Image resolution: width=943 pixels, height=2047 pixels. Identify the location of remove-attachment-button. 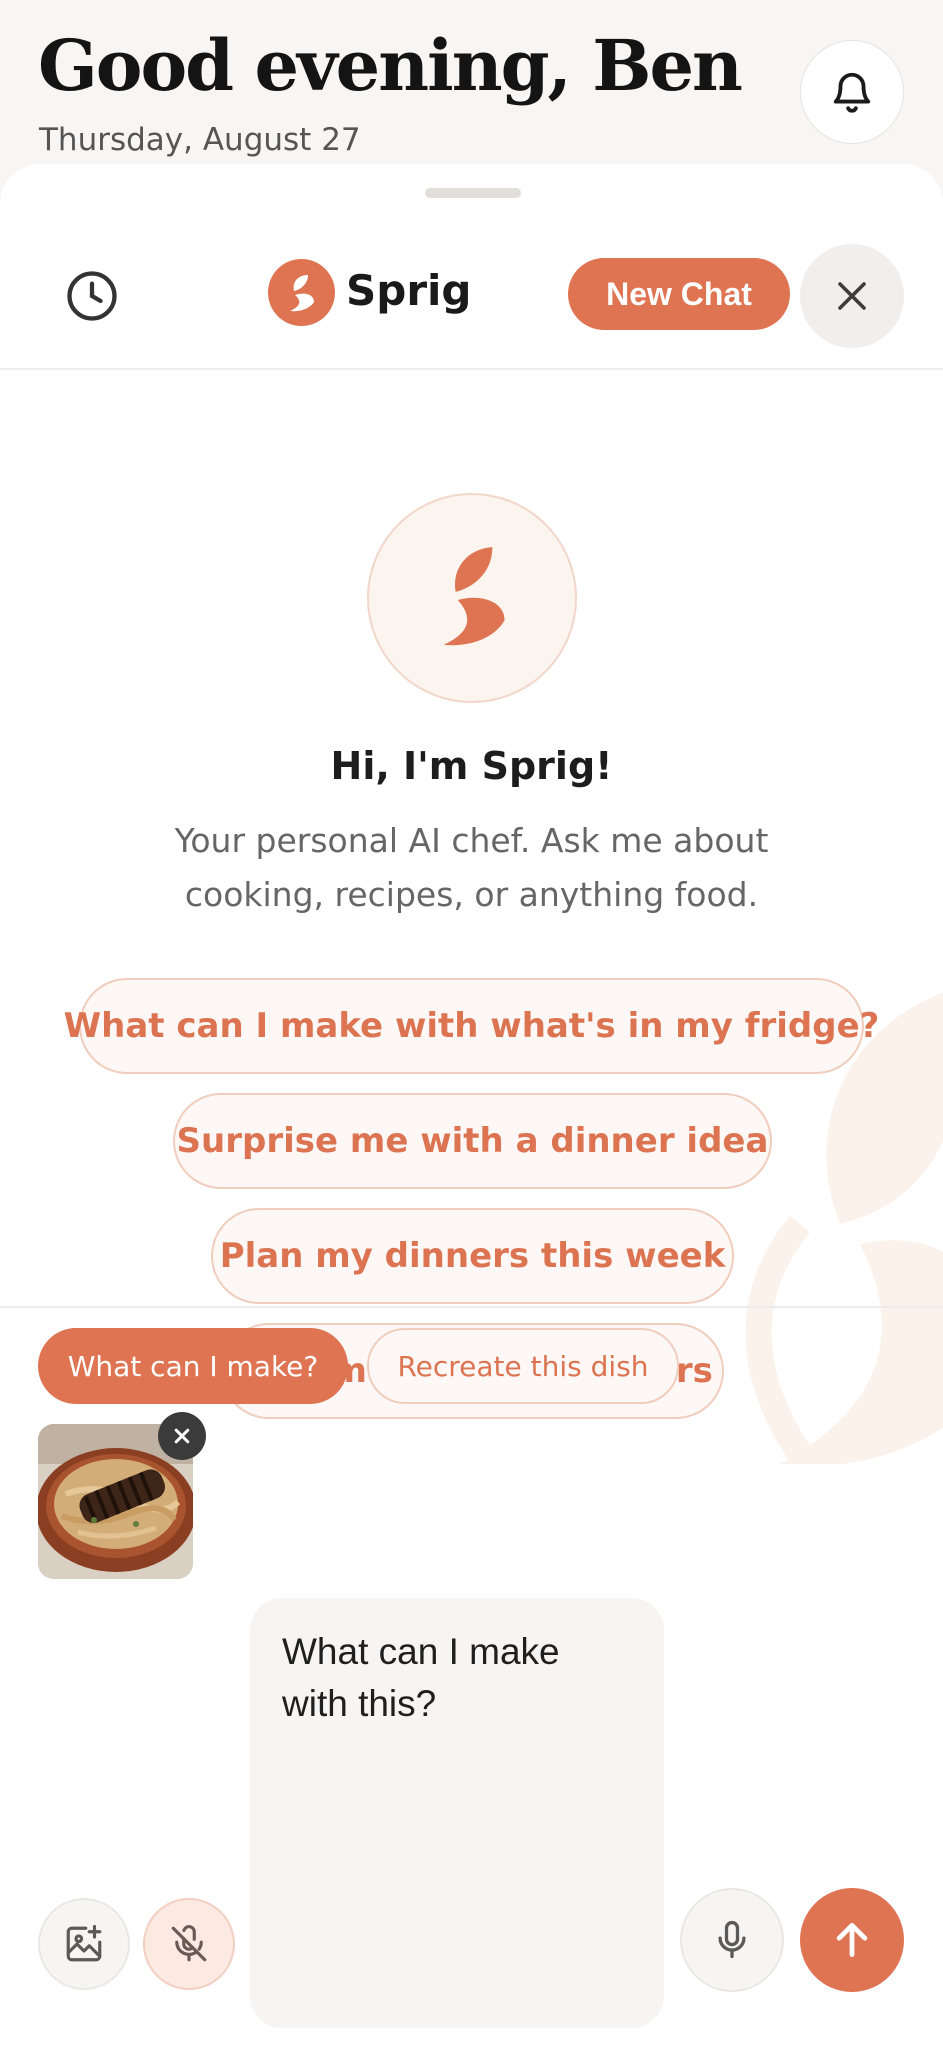
(182, 1436).